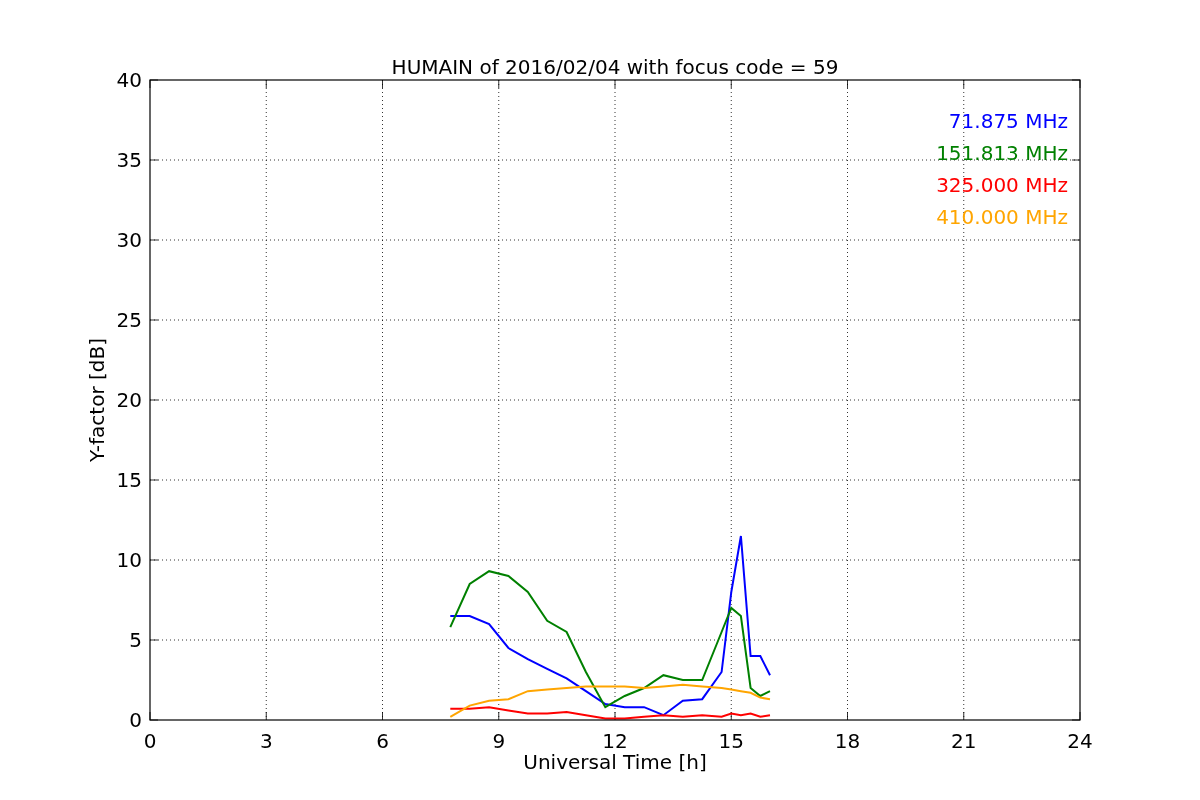 This screenshot has height=800, width=1200. What do you see at coordinates (615, 741) in the screenshot?
I see `axis-tick-label: 12` at bounding box center [615, 741].